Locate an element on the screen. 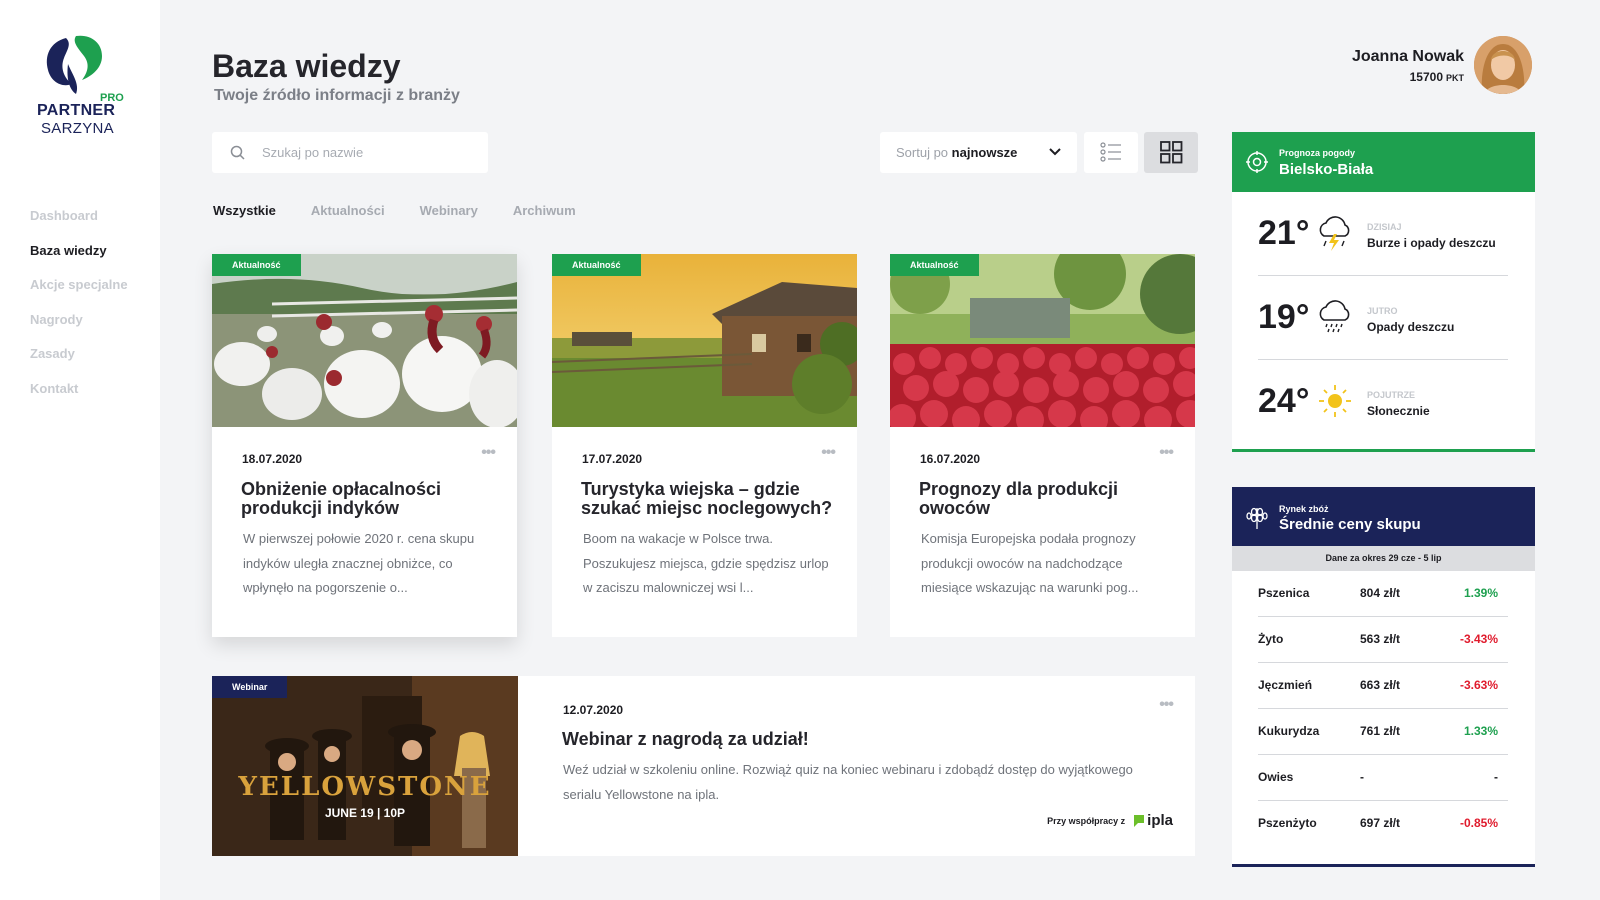 The height and width of the screenshot is (900, 1600). nav-item-dashboard: Dashboard is located at coordinates (79, 225).